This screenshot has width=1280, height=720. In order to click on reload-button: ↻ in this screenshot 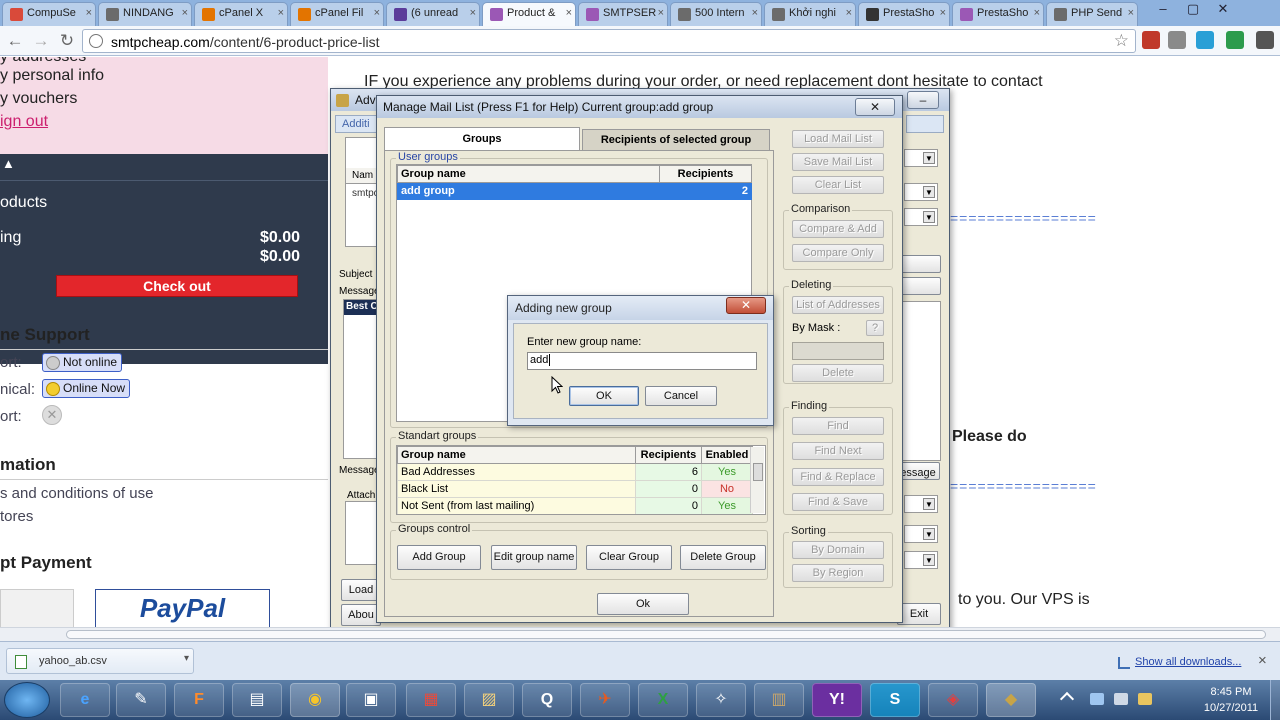, I will do `click(67, 41)`.